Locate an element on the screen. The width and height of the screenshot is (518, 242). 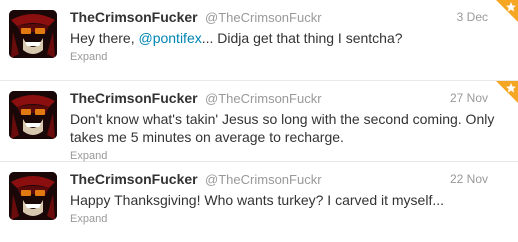
timestamp: 27 Nov is located at coordinates (469, 98).